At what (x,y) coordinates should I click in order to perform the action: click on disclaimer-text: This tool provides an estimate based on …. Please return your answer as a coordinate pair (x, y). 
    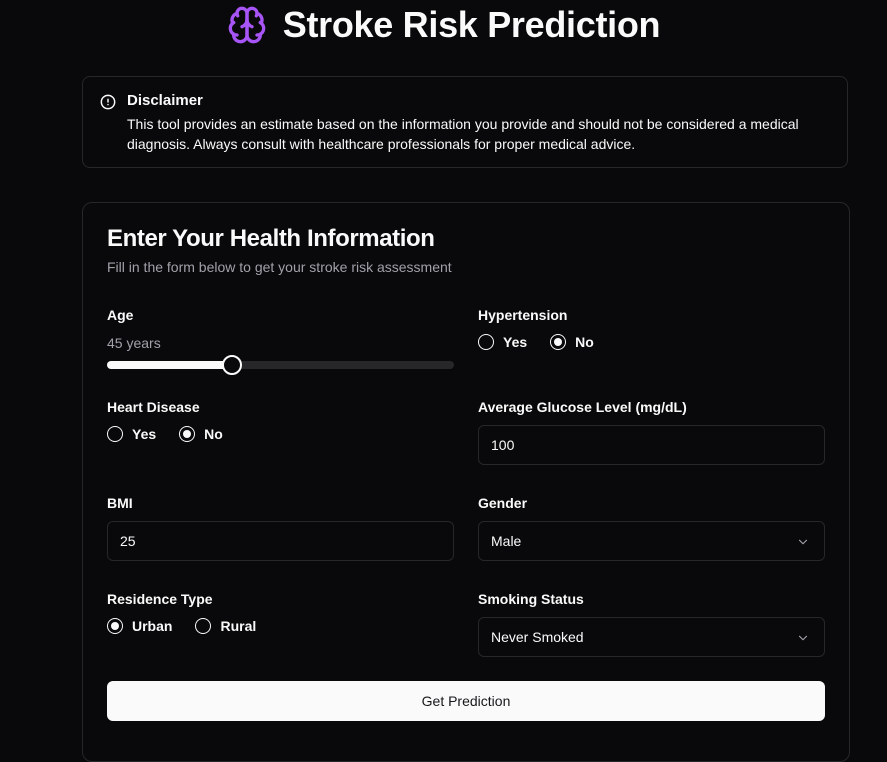
    Looking at the image, I should click on (463, 134).